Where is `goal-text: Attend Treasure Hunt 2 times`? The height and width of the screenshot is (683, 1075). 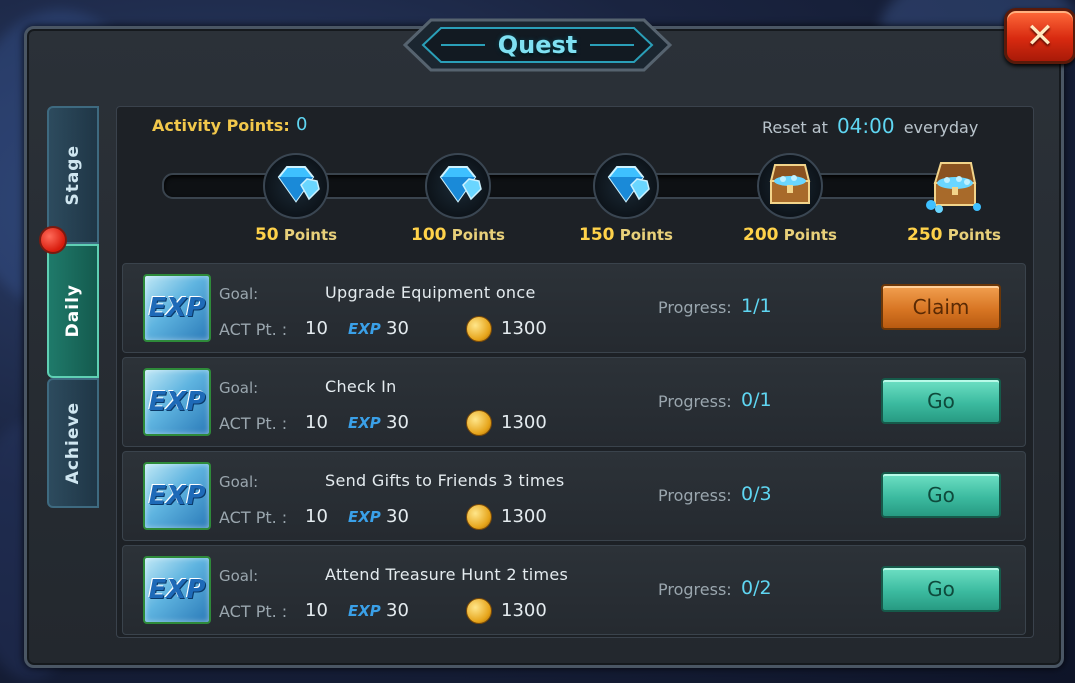 goal-text: Attend Treasure Hunt 2 times is located at coordinates (447, 574).